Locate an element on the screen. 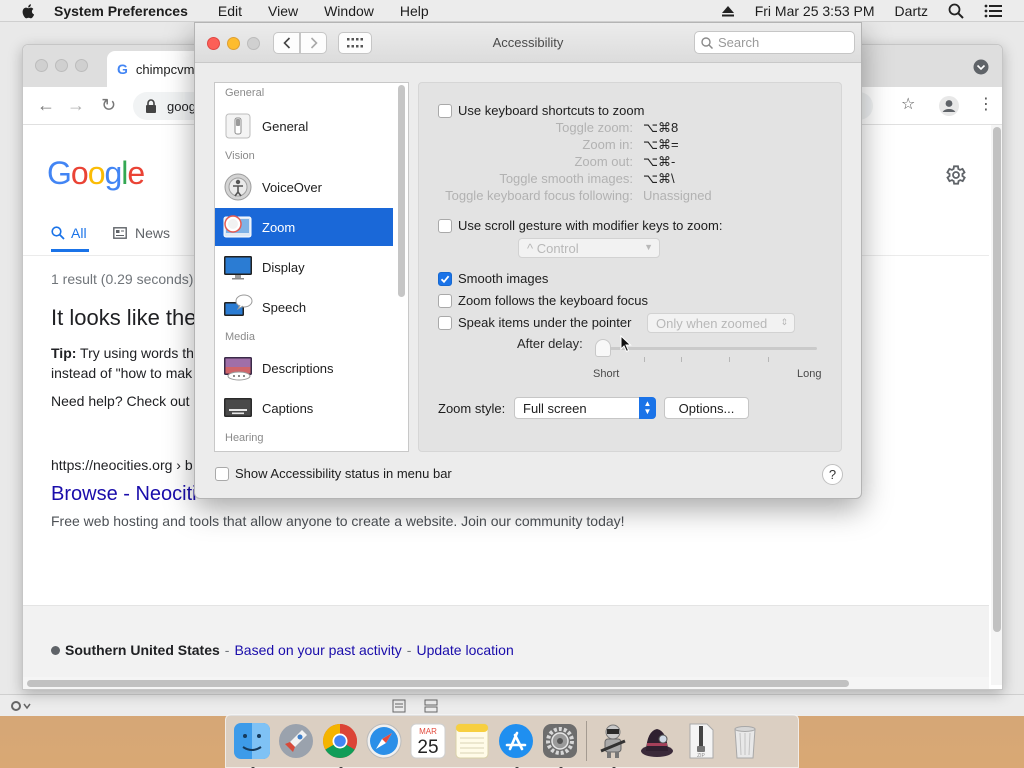 This screenshot has height=768, width=1024. back-arrow-icon: ← is located at coordinates (46, 105).